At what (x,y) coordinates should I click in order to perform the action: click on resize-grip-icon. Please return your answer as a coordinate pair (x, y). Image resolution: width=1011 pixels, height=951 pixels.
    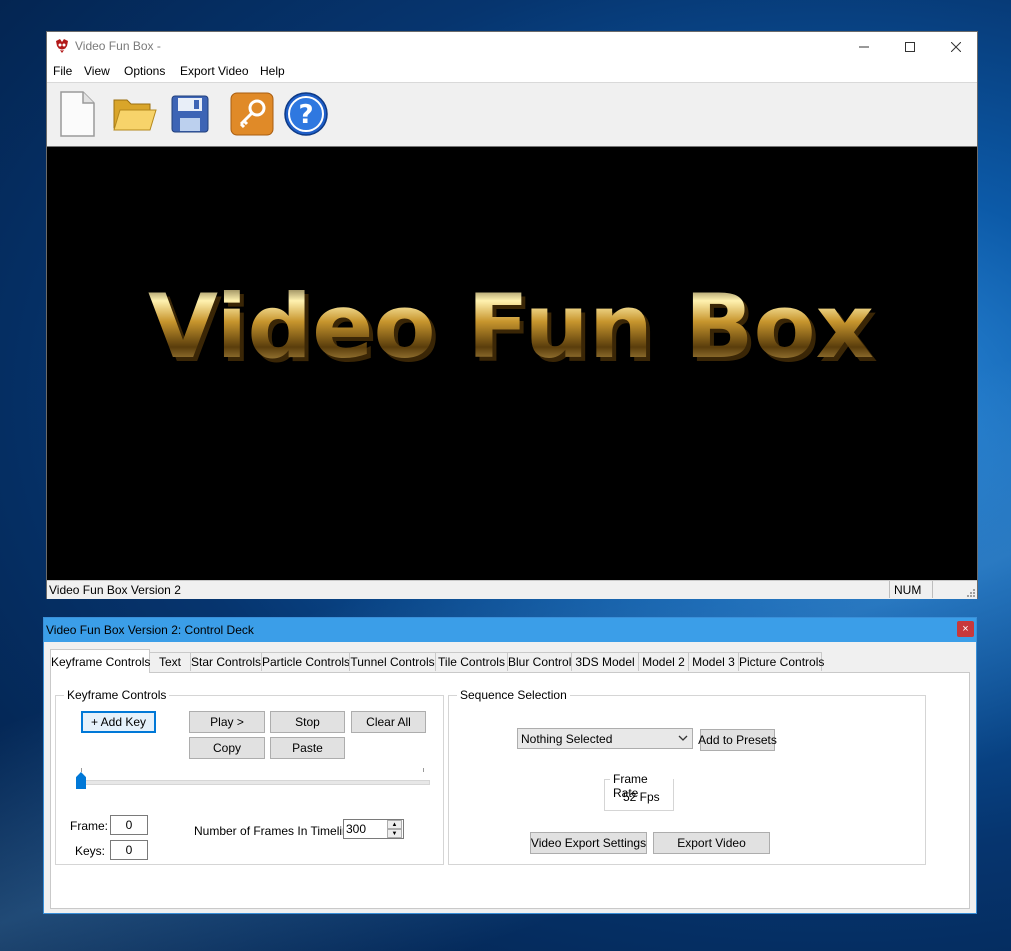
    Looking at the image, I should click on (970, 592).